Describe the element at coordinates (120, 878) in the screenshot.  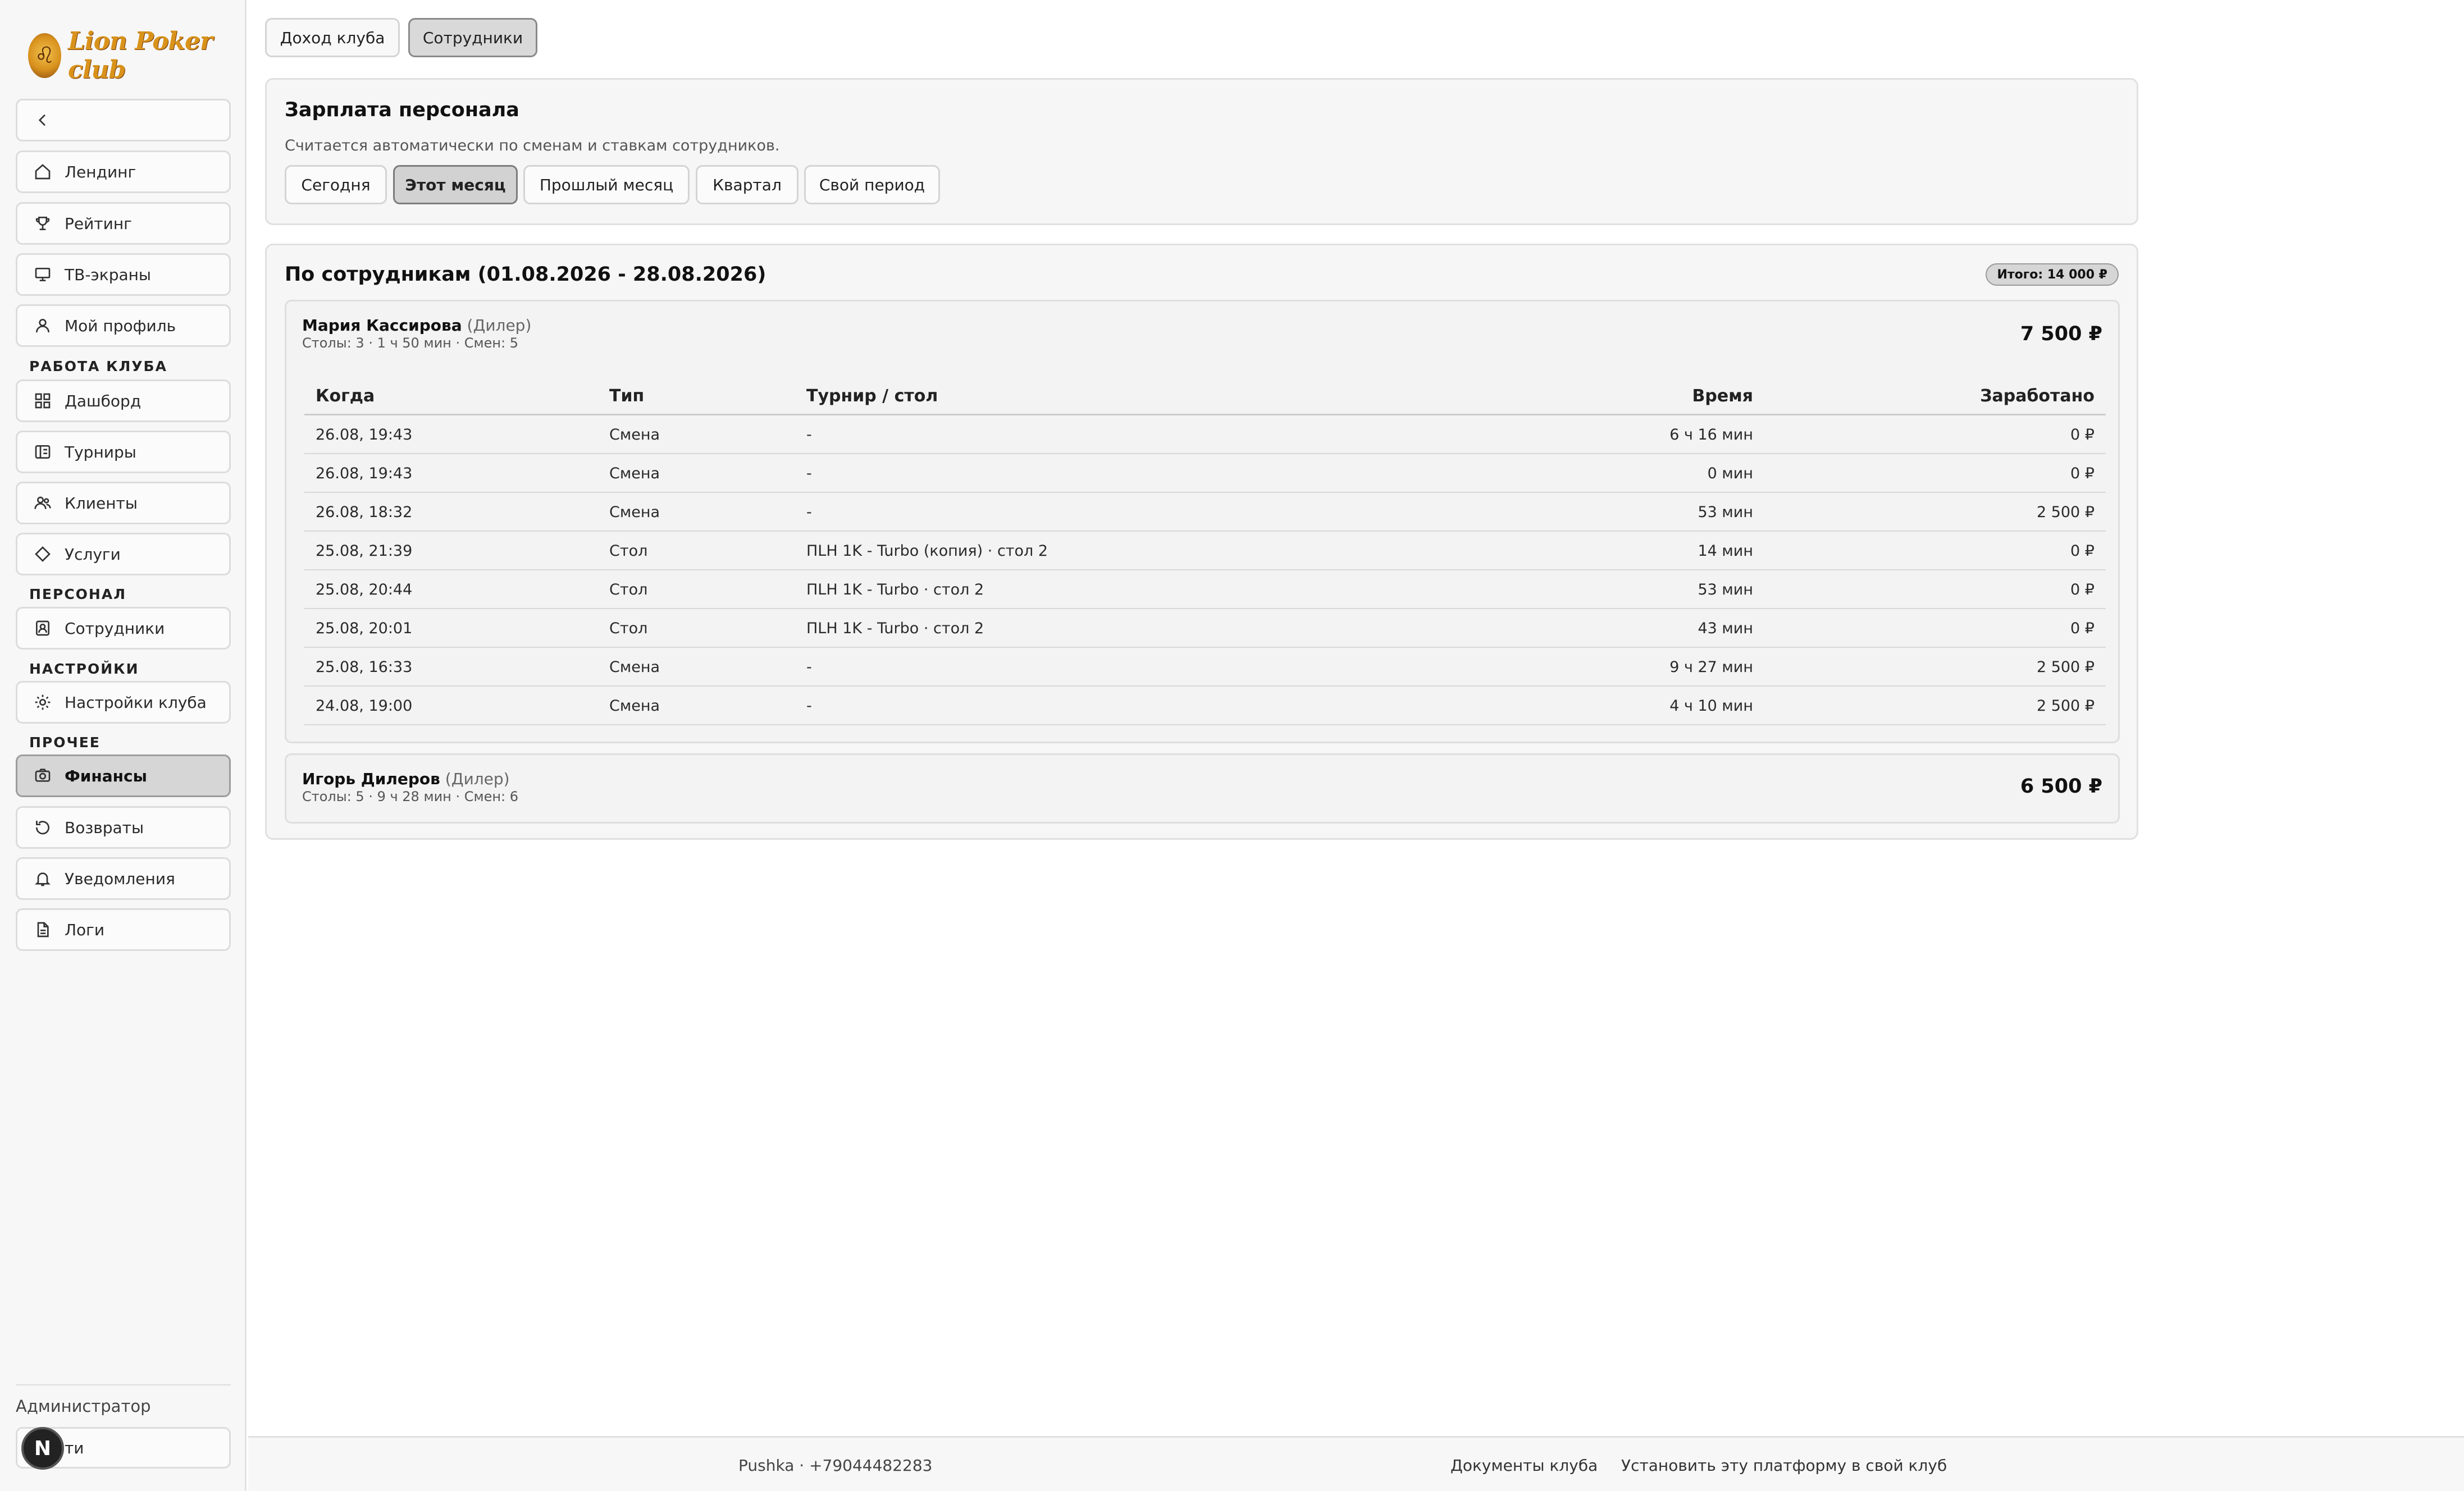
I see `sidebar-item-label: Уведомления` at that location.